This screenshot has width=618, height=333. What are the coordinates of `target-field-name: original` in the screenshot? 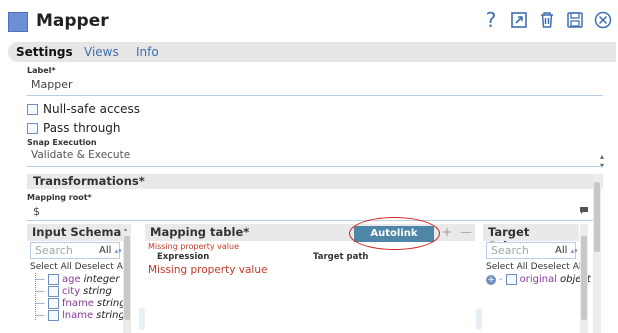 It's located at (538, 279).